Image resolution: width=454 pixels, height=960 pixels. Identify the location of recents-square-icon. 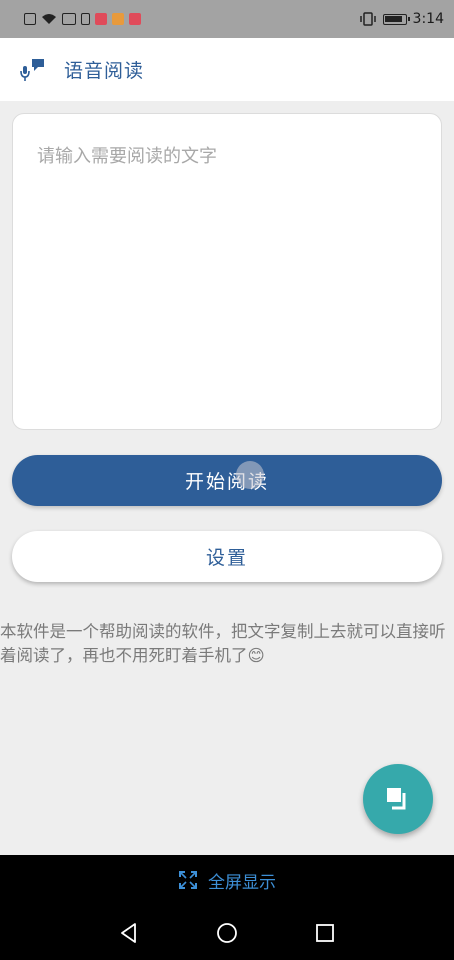
(325, 933).